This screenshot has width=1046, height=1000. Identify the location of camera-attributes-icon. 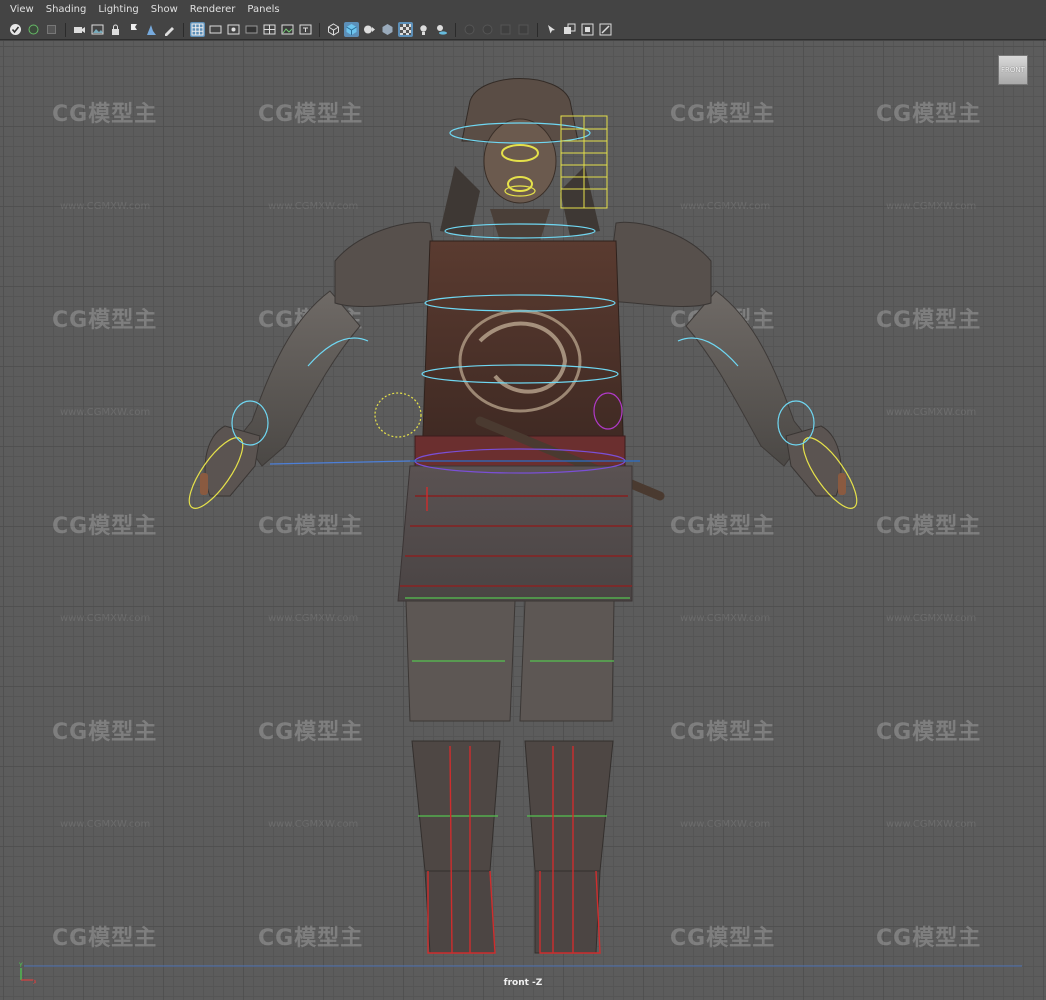
(33, 29).